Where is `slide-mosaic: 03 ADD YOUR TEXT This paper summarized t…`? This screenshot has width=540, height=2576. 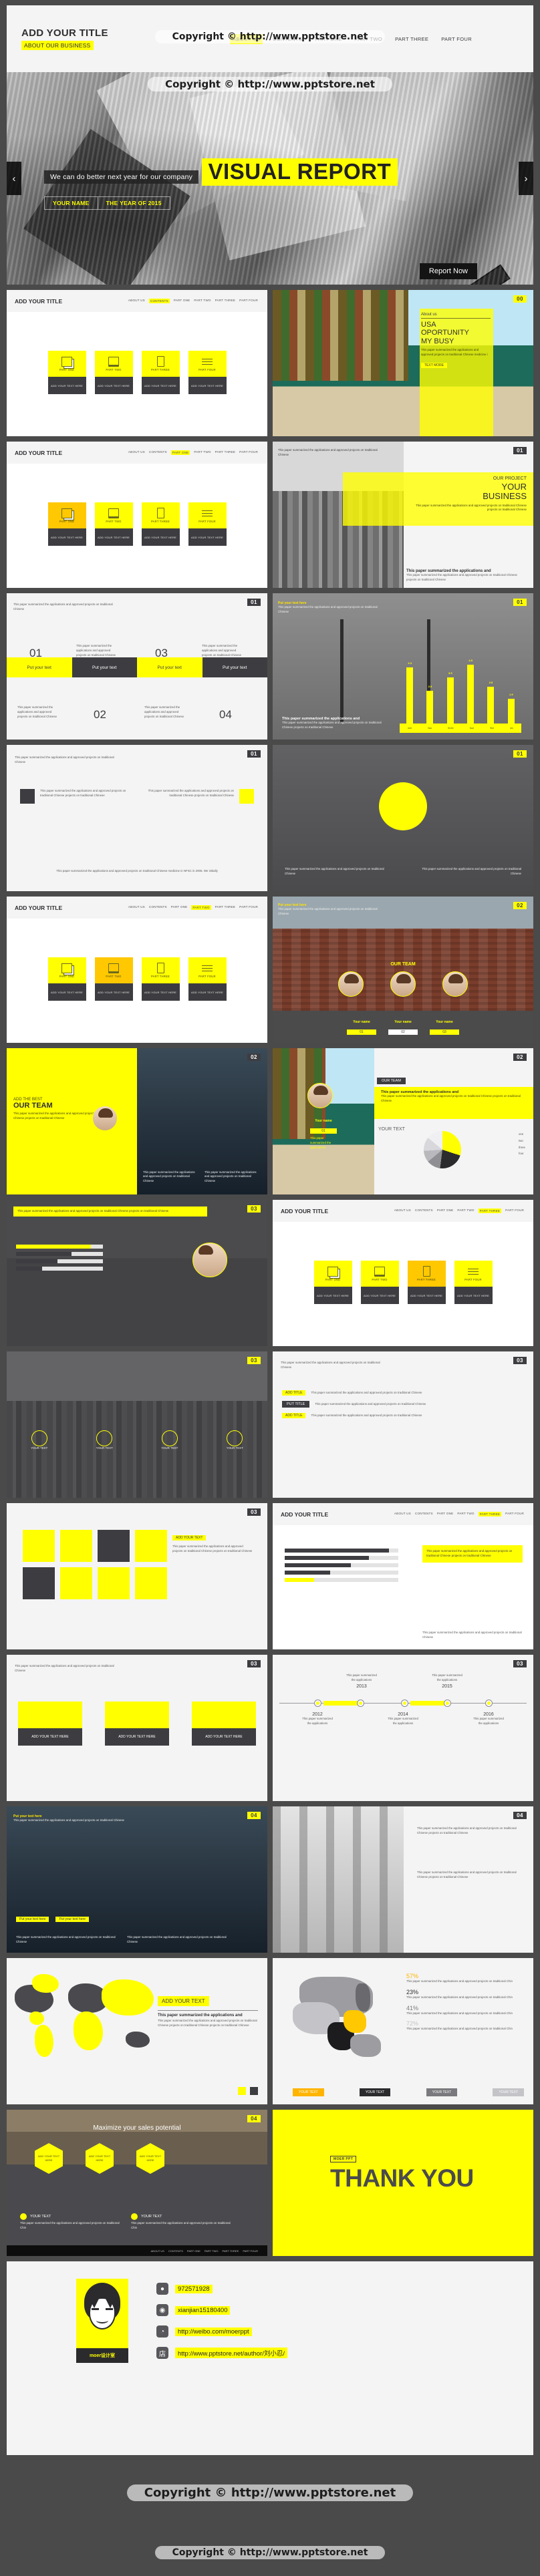
slide-mosaic: 03 ADD YOUR TEXT This paper summarized t… is located at coordinates (137, 1576).